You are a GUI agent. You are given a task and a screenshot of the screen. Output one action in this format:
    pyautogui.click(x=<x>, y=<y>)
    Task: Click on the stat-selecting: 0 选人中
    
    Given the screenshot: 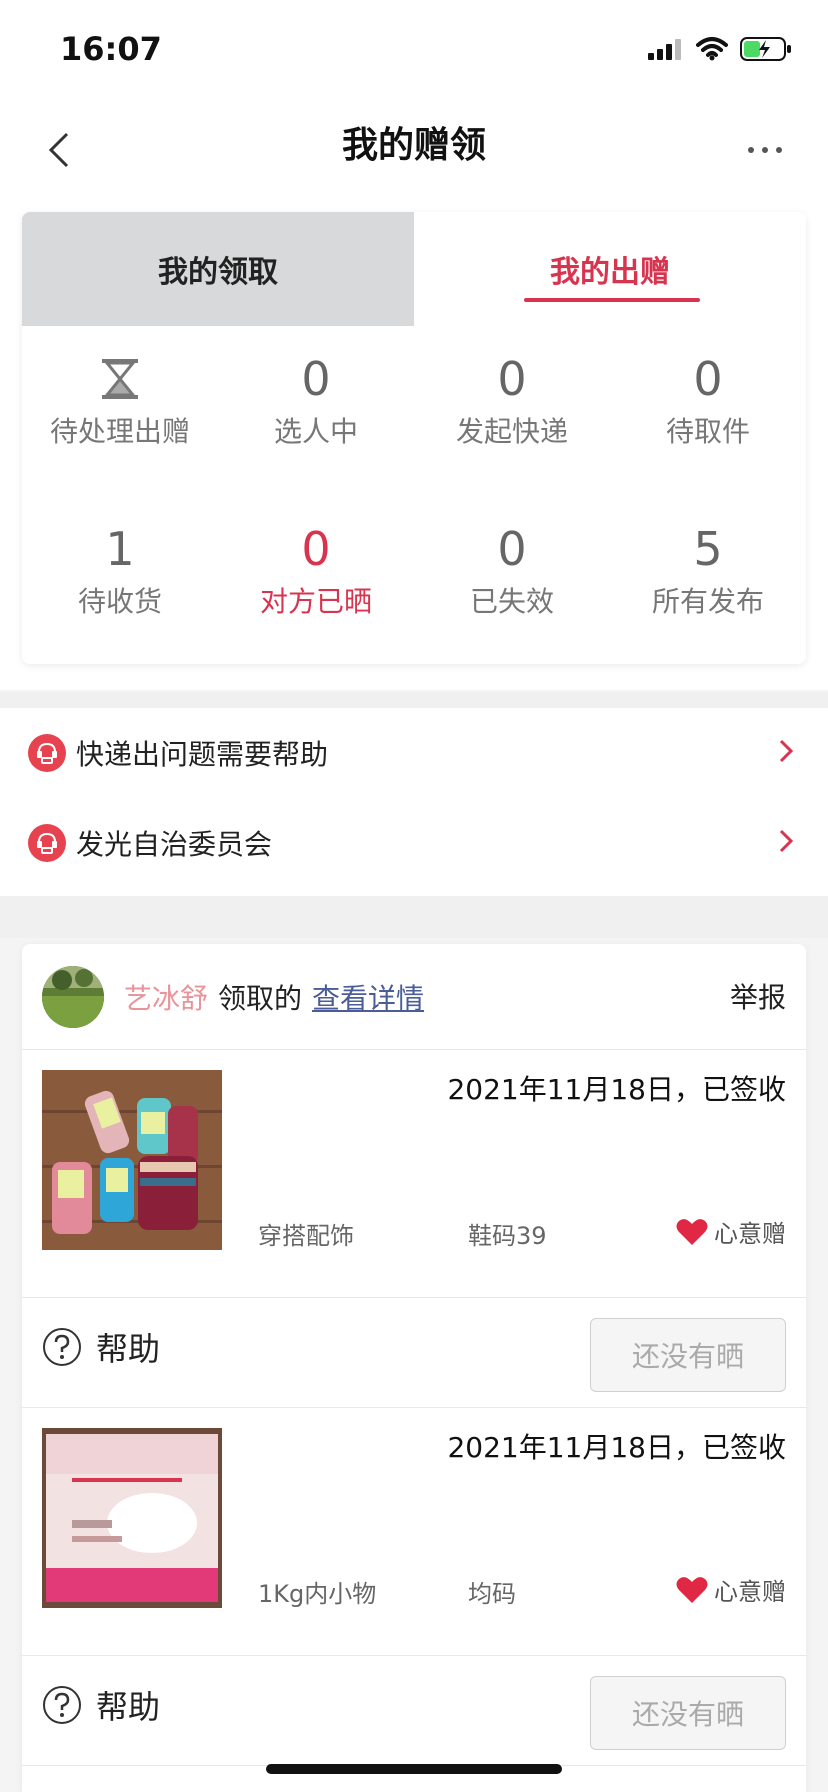 What is the action you would take?
    pyautogui.click(x=316, y=411)
    